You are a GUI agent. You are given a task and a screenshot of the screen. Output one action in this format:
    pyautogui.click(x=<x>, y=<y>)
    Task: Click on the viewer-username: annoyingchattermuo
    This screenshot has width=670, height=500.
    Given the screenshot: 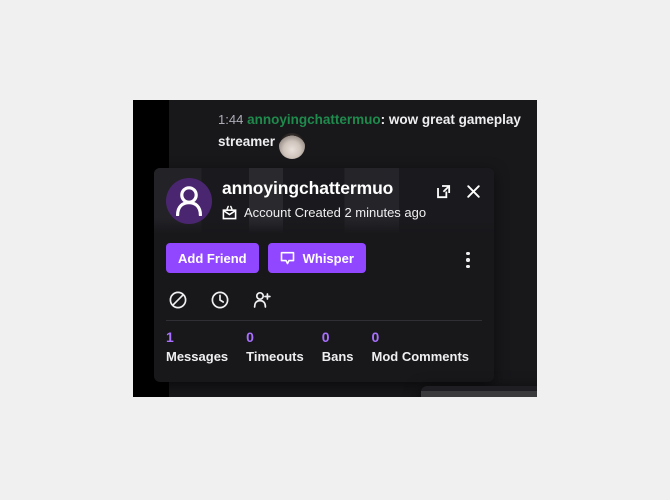 What is the action you would take?
    pyautogui.click(x=308, y=188)
    